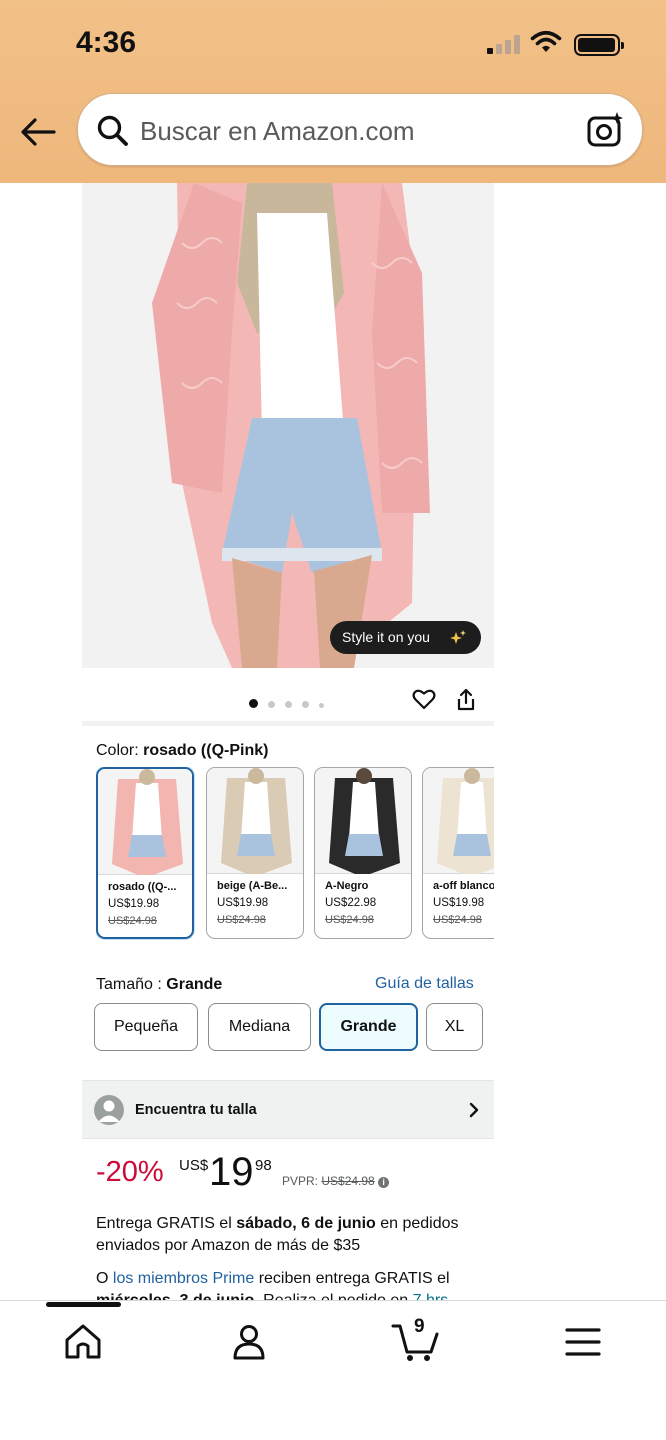 The height and width of the screenshot is (1440, 666). Describe the element at coordinates (474, 1110) in the screenshot. I see `chevron-right-icon` at that location.